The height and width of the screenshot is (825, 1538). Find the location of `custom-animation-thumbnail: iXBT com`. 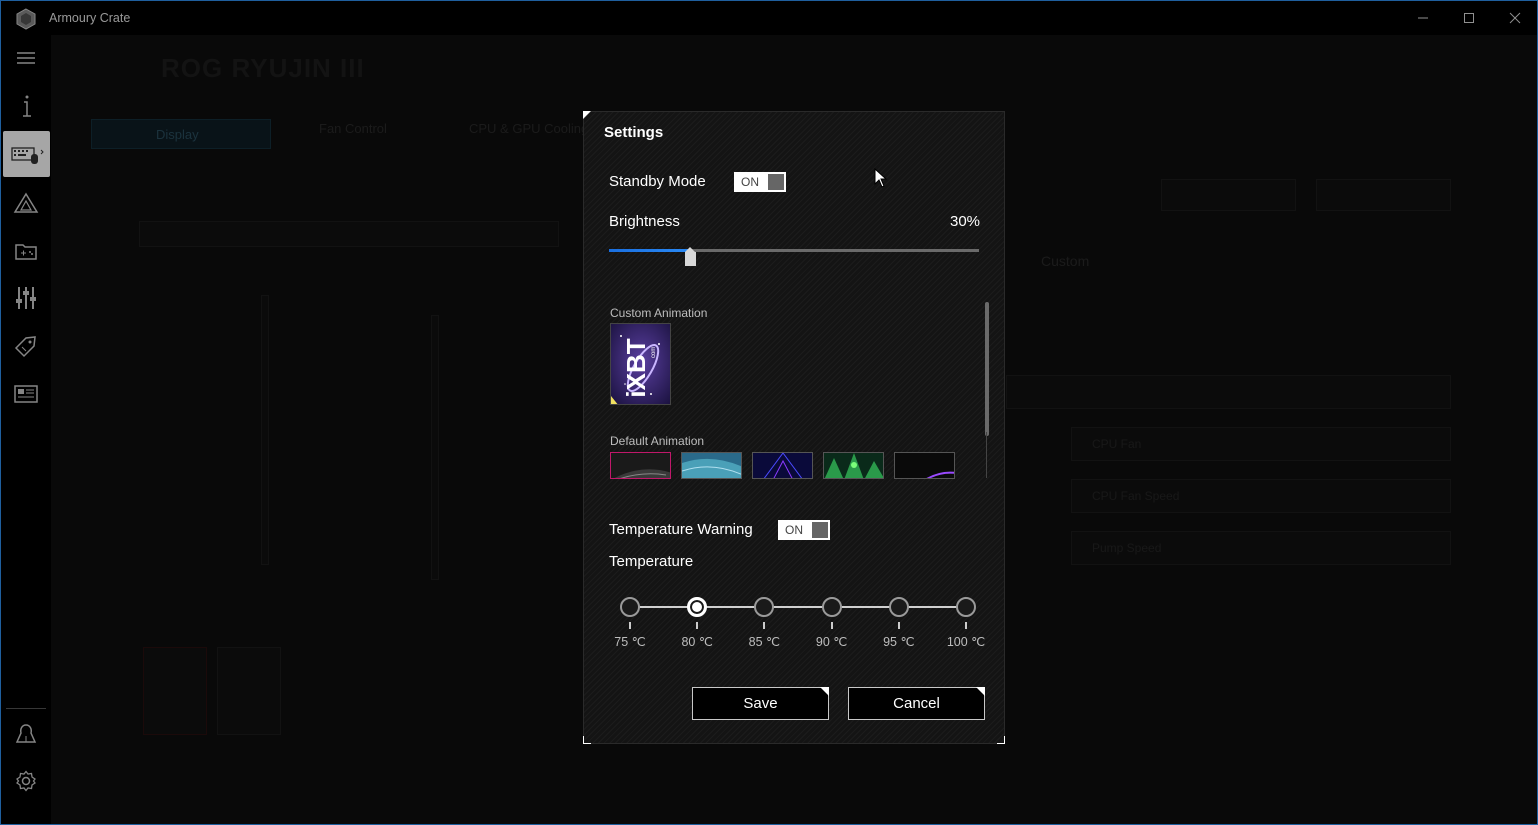

custom-animation-thumbnail: iXBT com is located at coordinates (640, 364).